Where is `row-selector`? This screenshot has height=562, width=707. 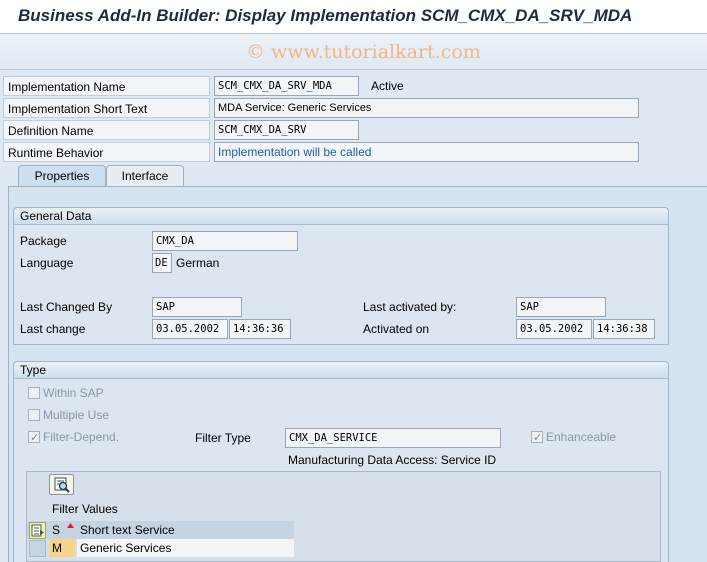 row-selector is located at coordinates (37, 548).